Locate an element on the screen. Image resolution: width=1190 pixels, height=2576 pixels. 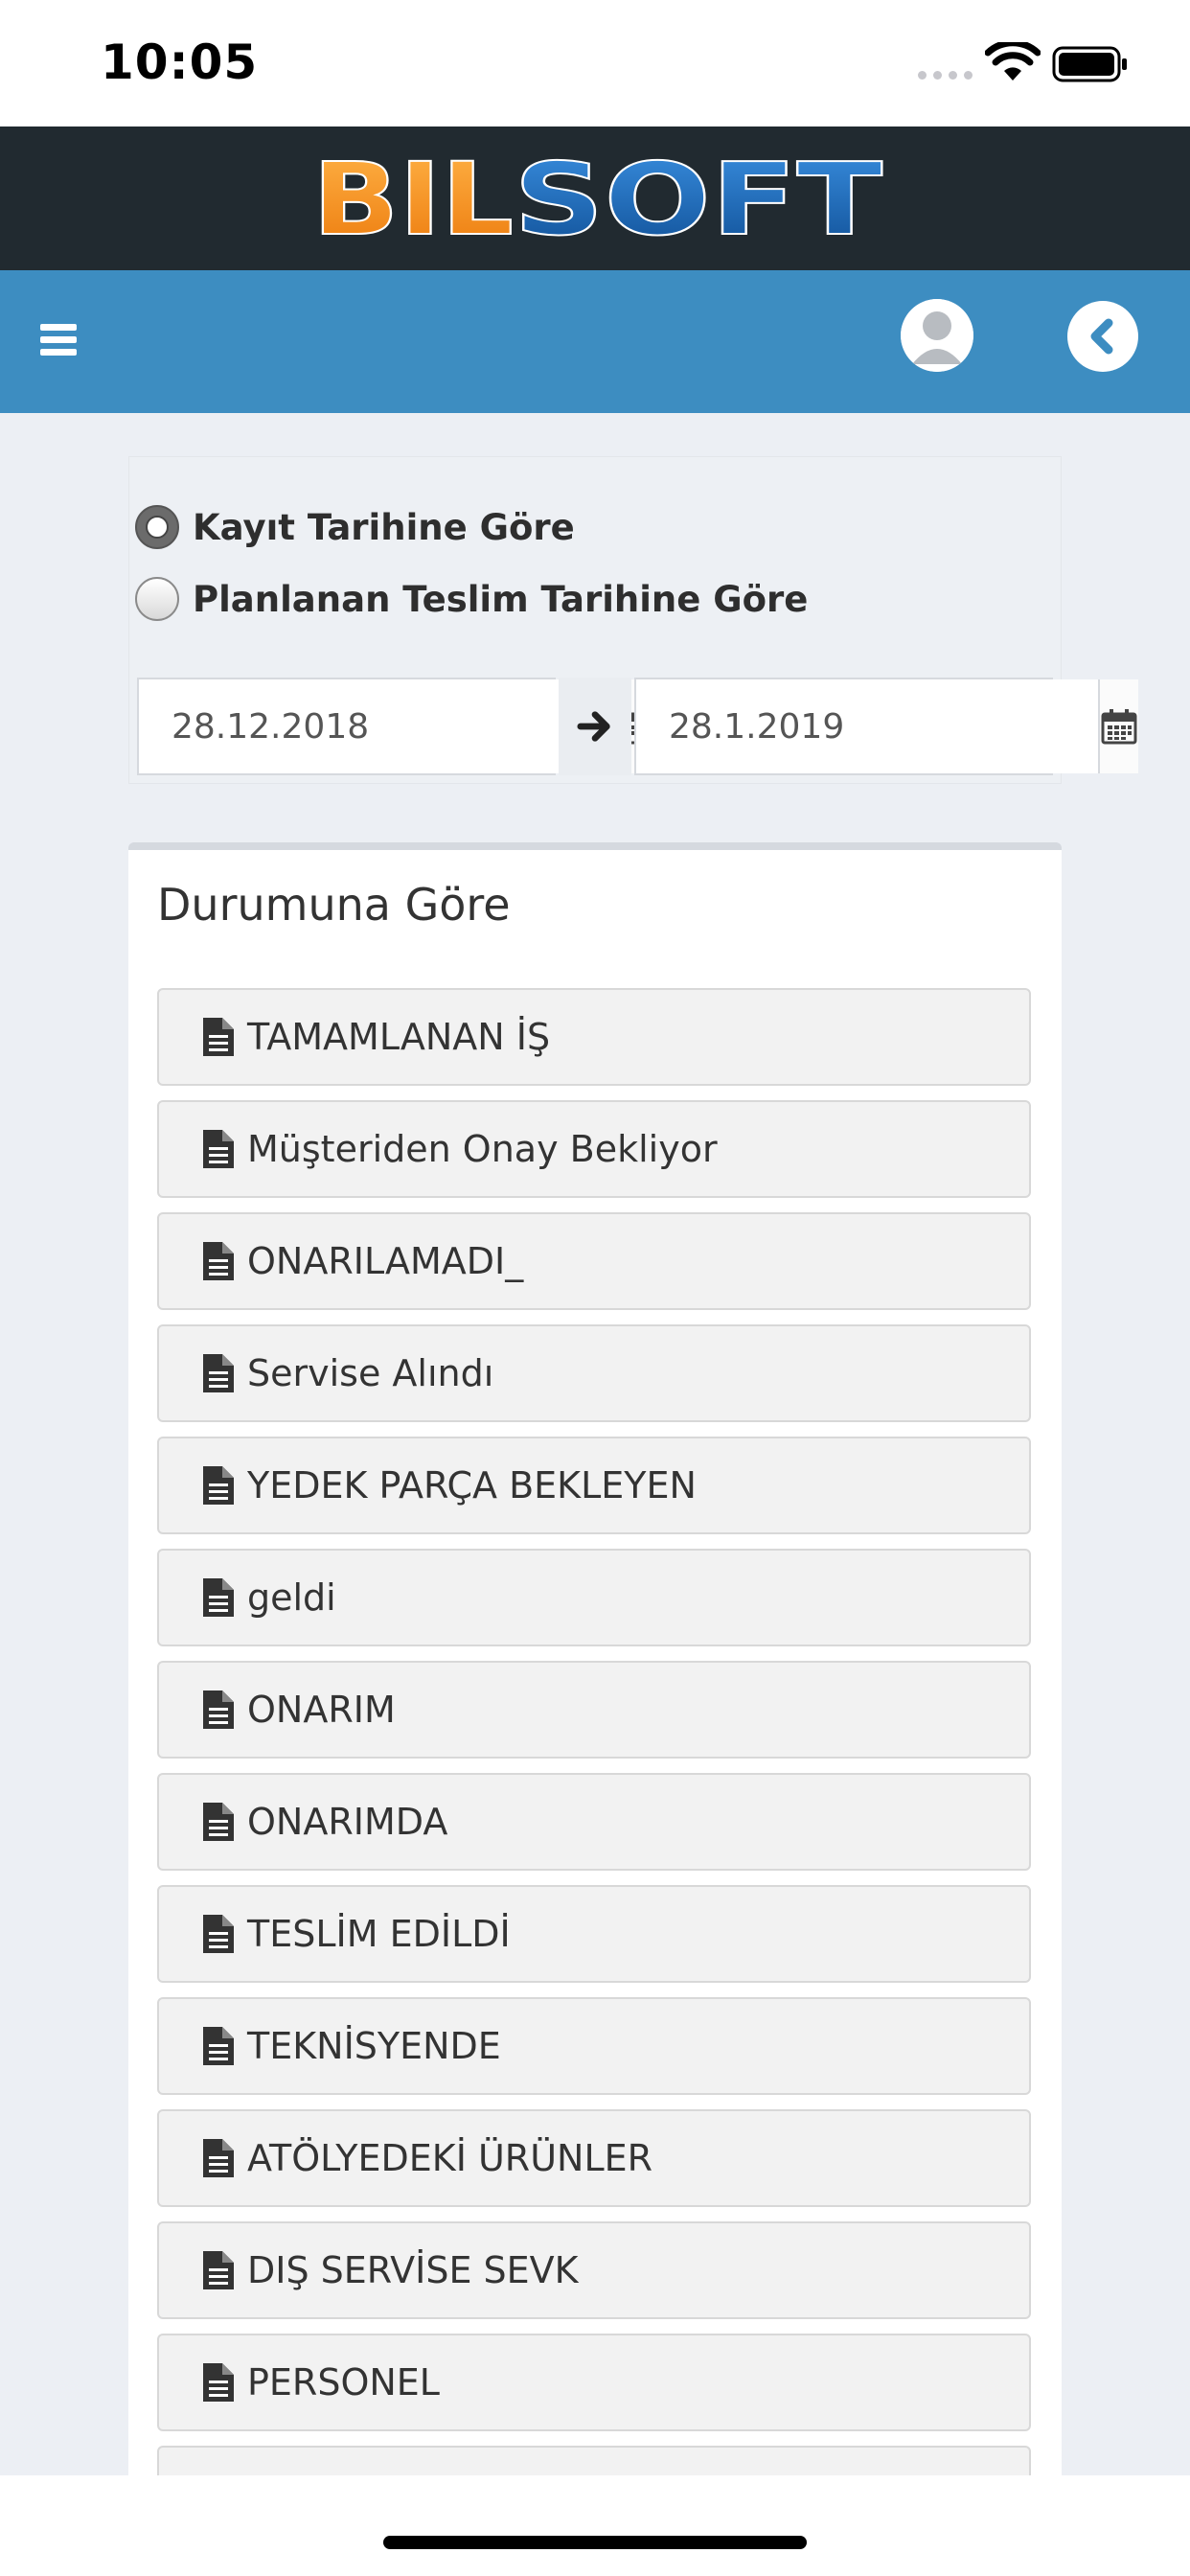
status-item-label: TEKNİSYENDE is located at coordinates (374, 2046).